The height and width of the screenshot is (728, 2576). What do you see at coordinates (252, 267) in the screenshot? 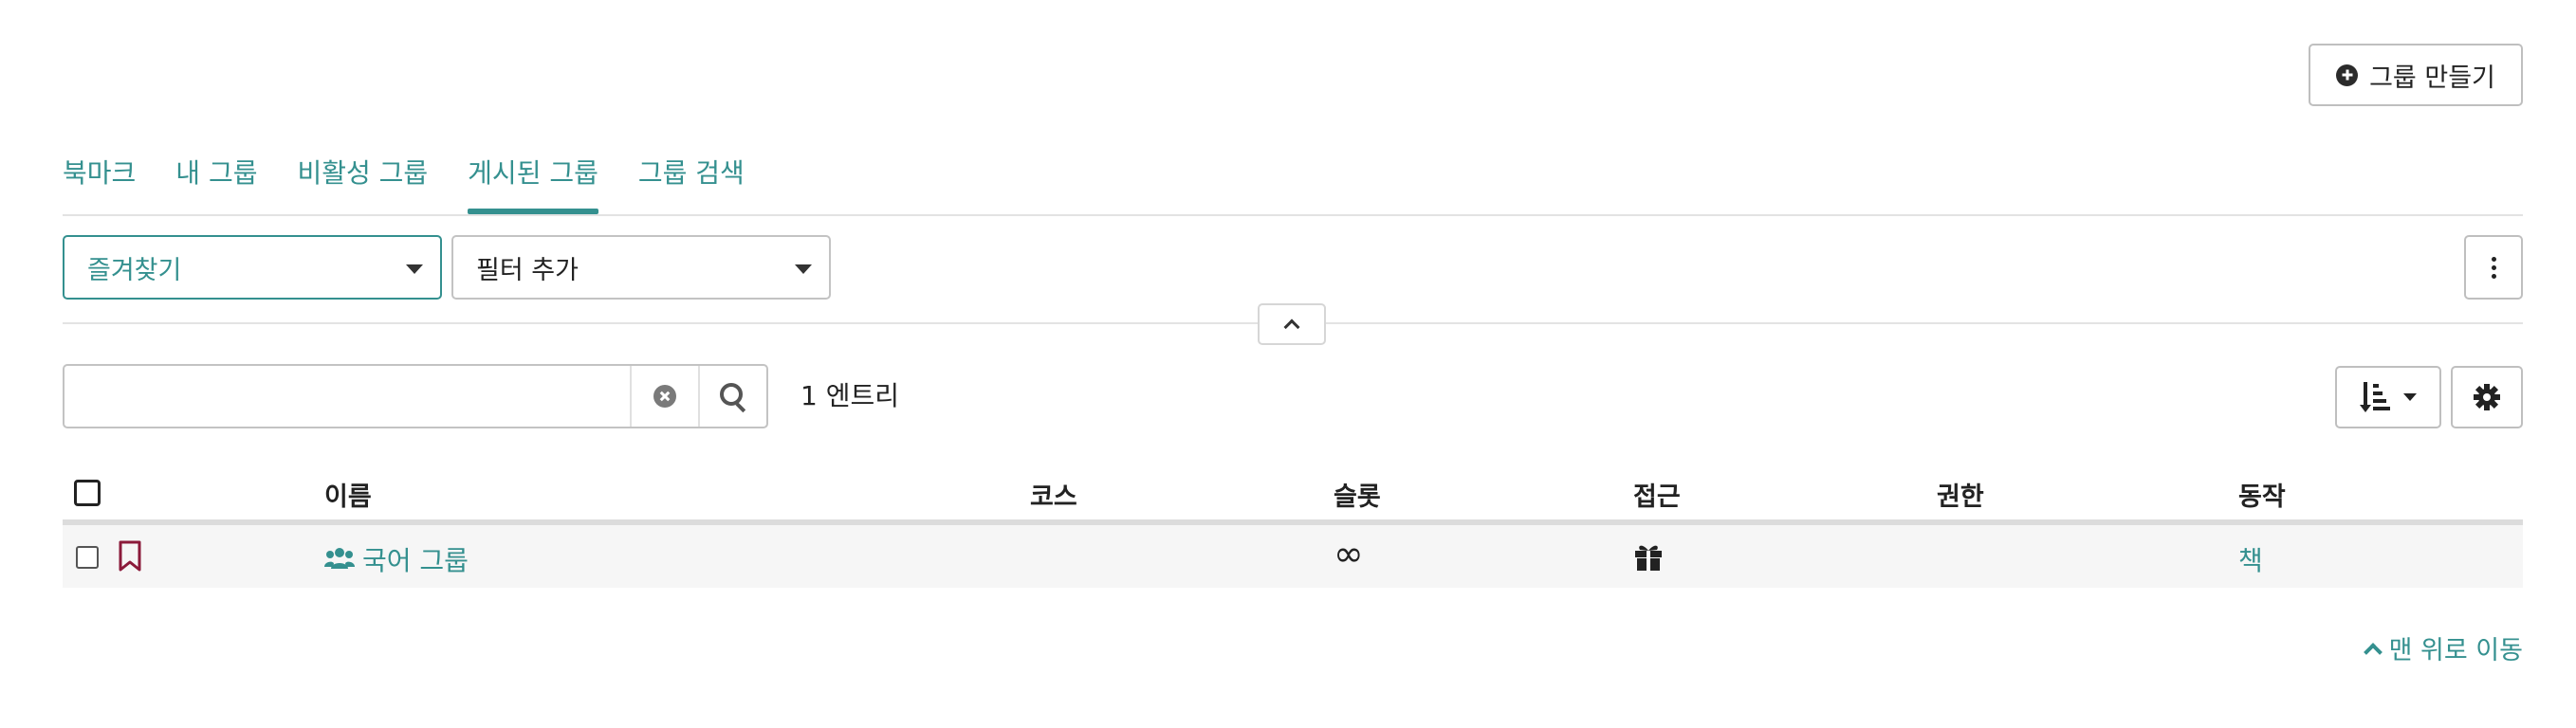
I see `favorites-select: 즐겨찾기` at bounding box center [252, 267].